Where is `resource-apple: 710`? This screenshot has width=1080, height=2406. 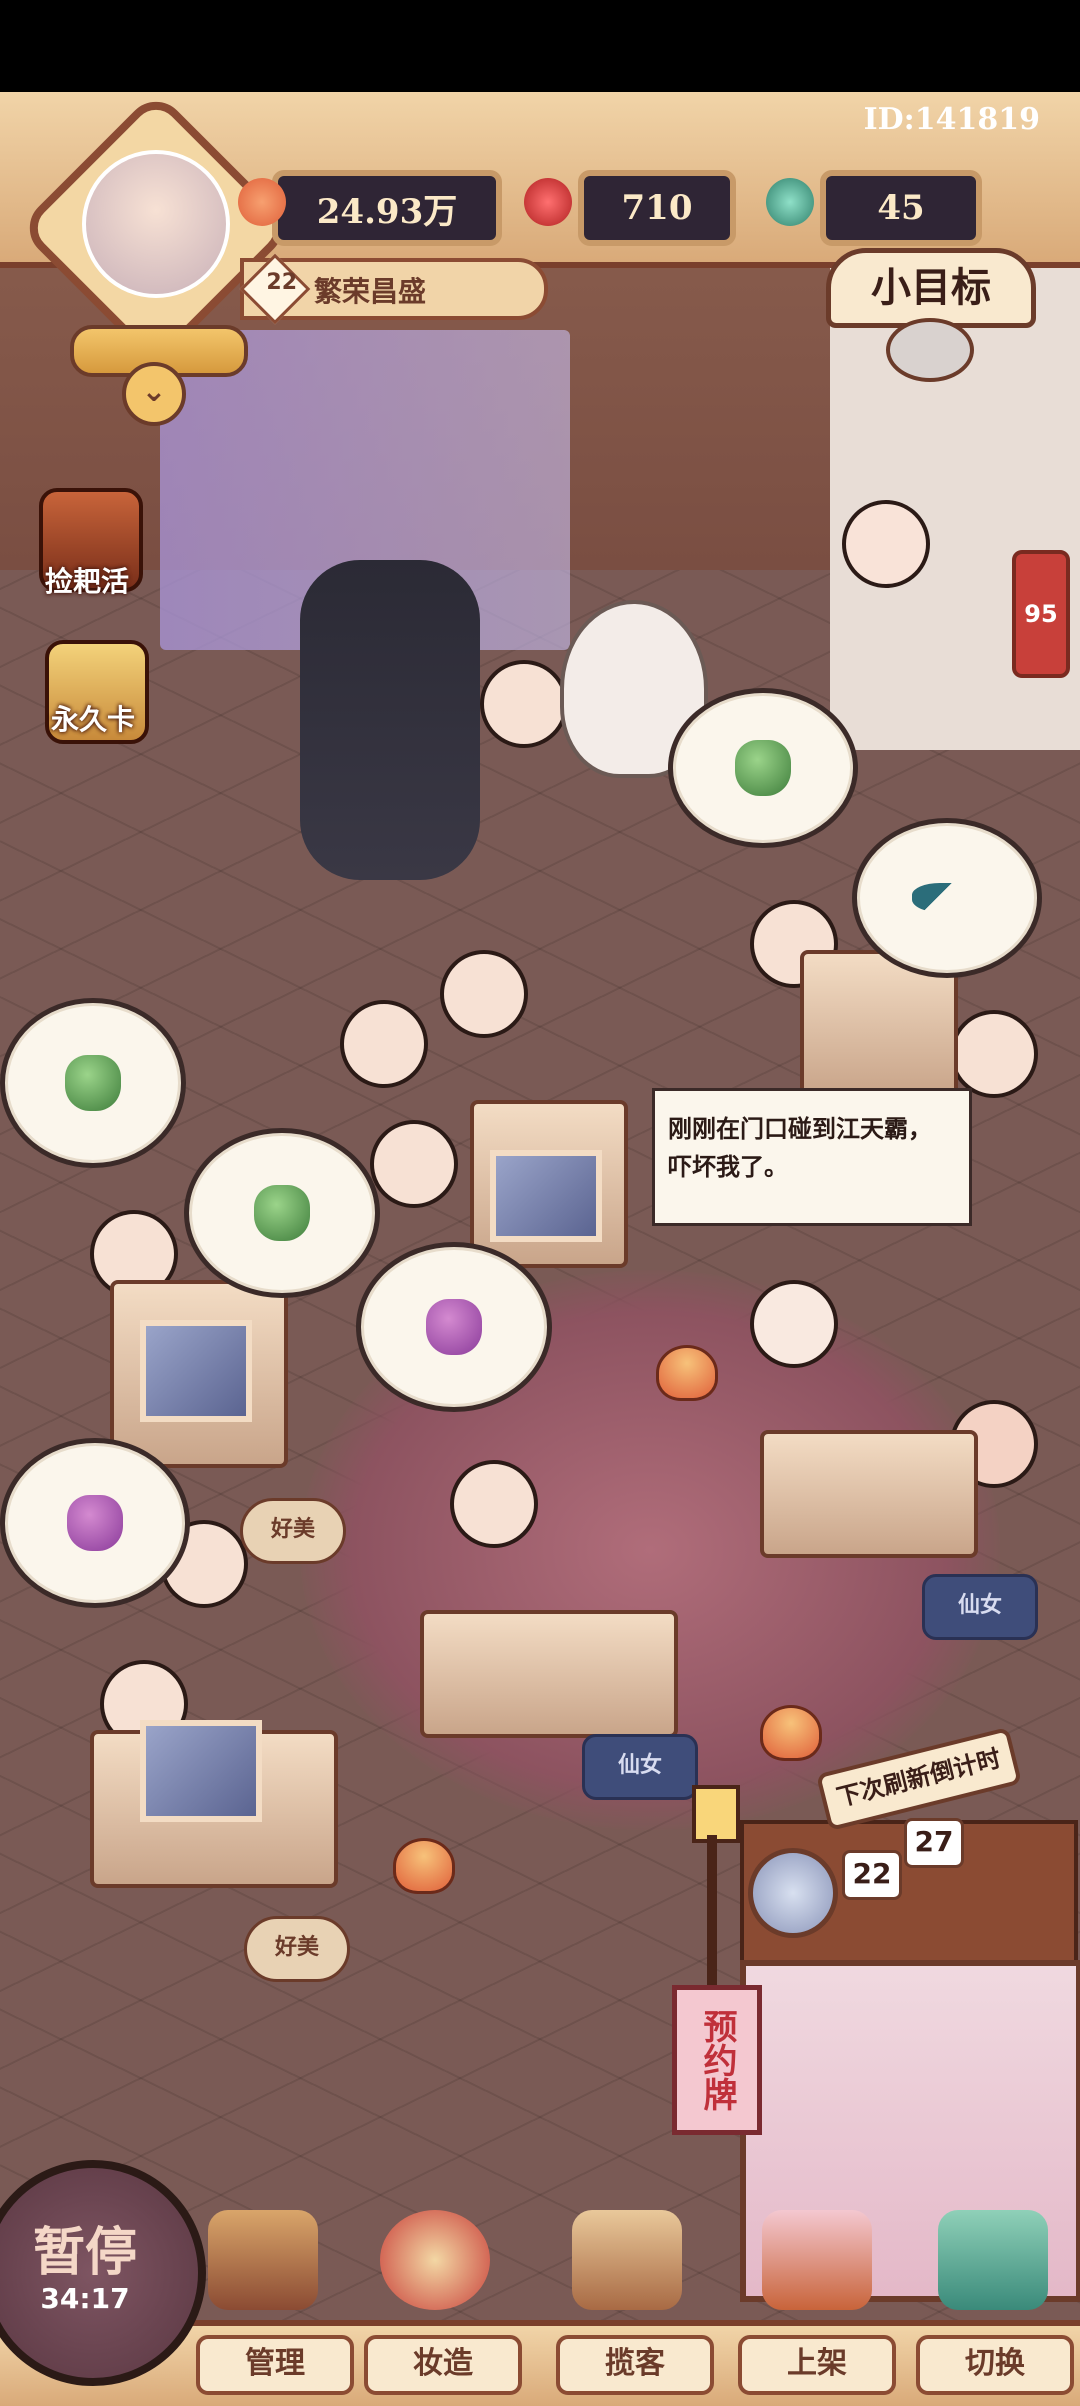
resource-apple: 710 is located at coordinates (630, 208).